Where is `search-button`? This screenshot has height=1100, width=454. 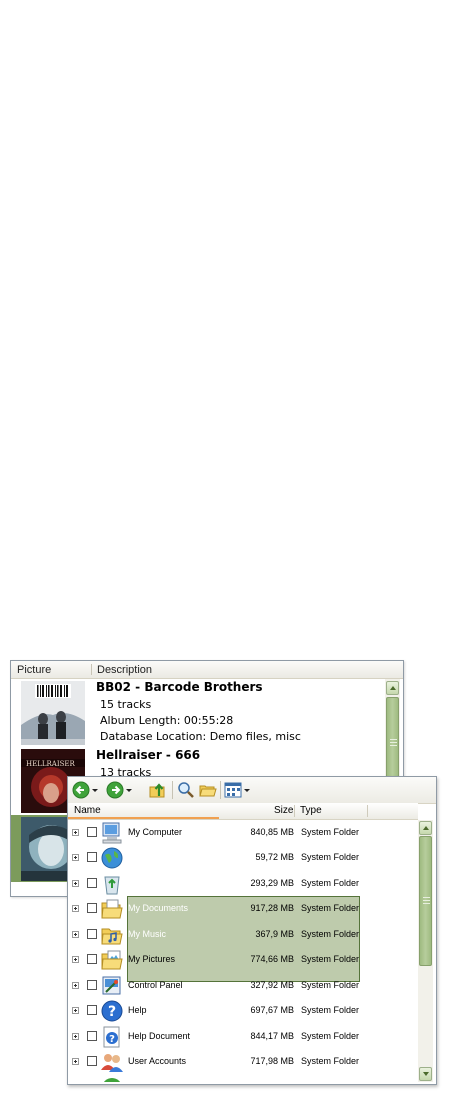 search-button is located at coordinates (186, 790).